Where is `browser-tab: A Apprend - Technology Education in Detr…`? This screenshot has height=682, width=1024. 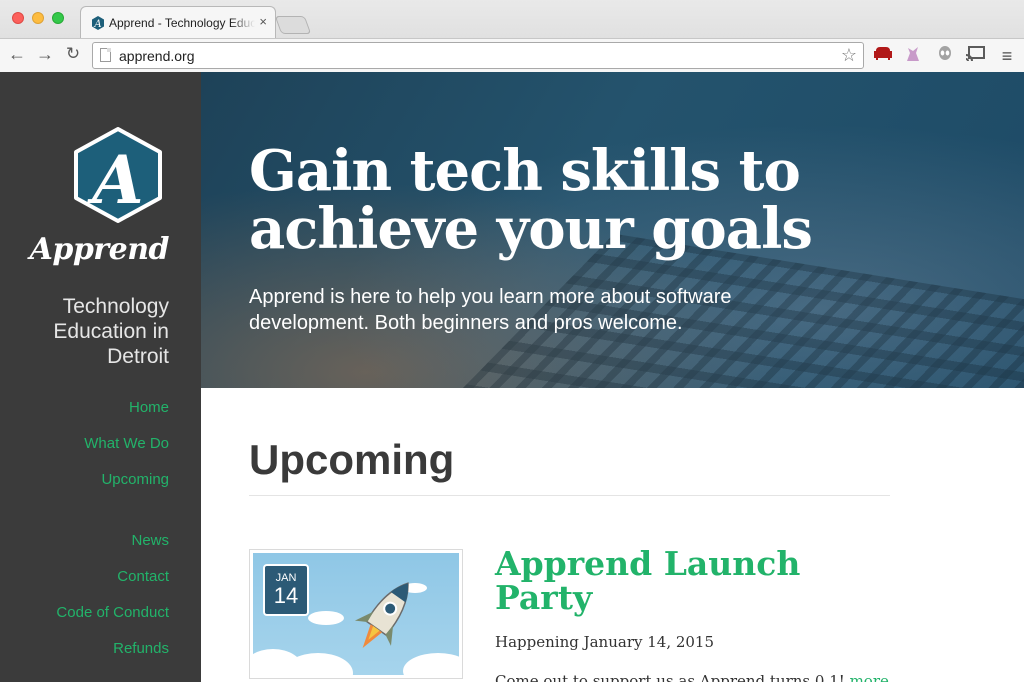 browser-tab: A Apprend - Technology Education in Detr… is located at coordinates (178, 22).